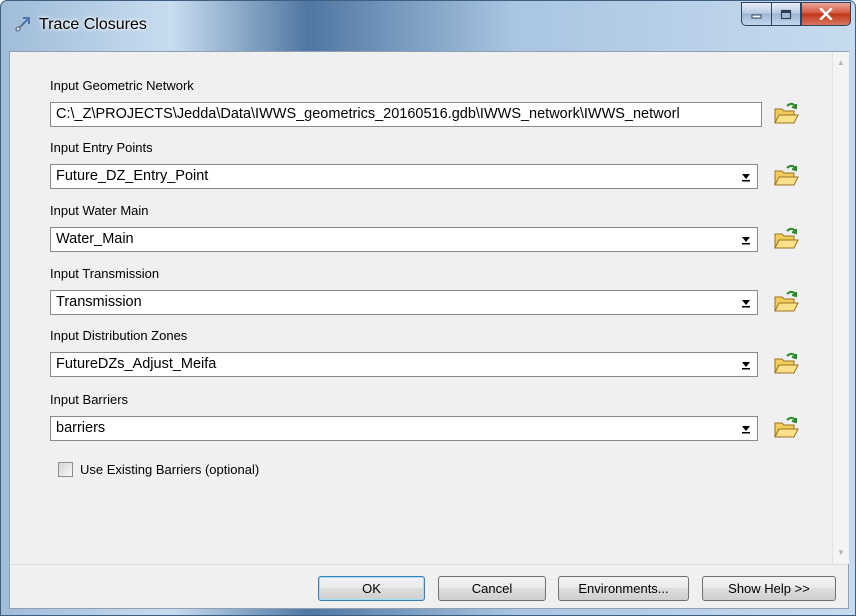 This screenshot has width=856, height=616. What do you see at coordinates (119, 335) in the screenshot?
I see `distribution-zones-label: Input Distribution Zones` at bounding box center [119, 335].